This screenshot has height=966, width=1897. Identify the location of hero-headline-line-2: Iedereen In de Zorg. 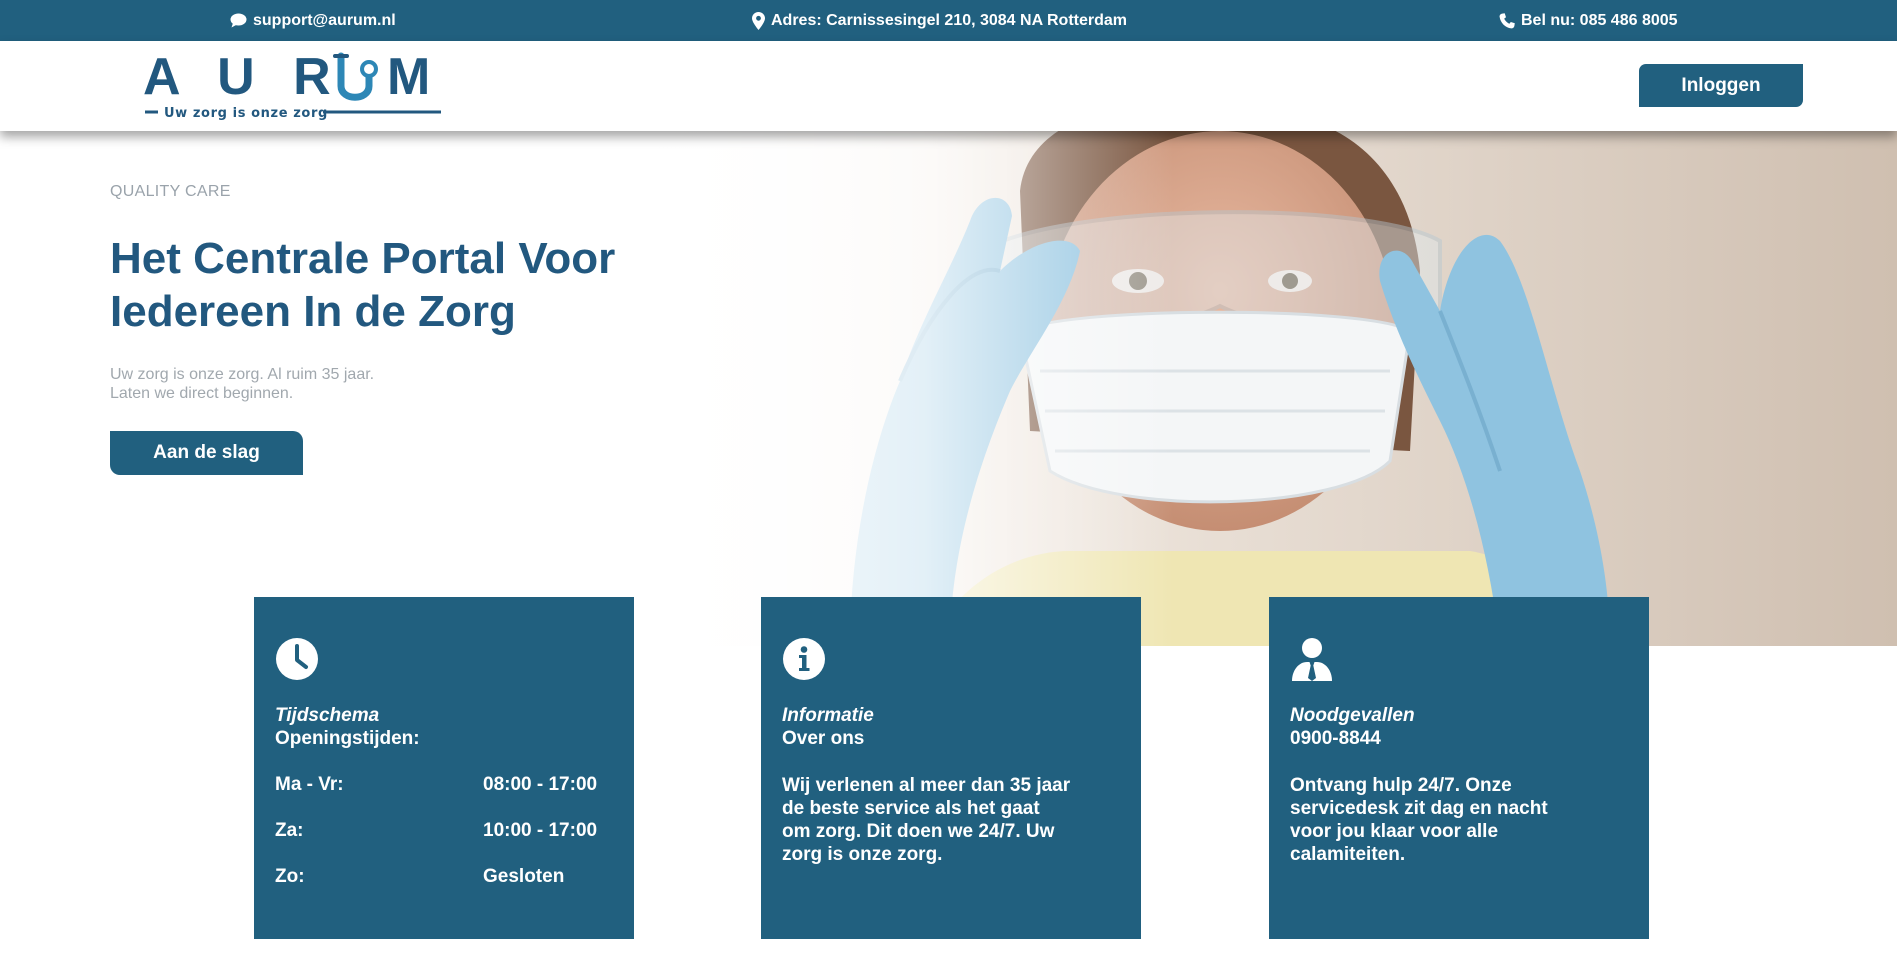
(313, 311).